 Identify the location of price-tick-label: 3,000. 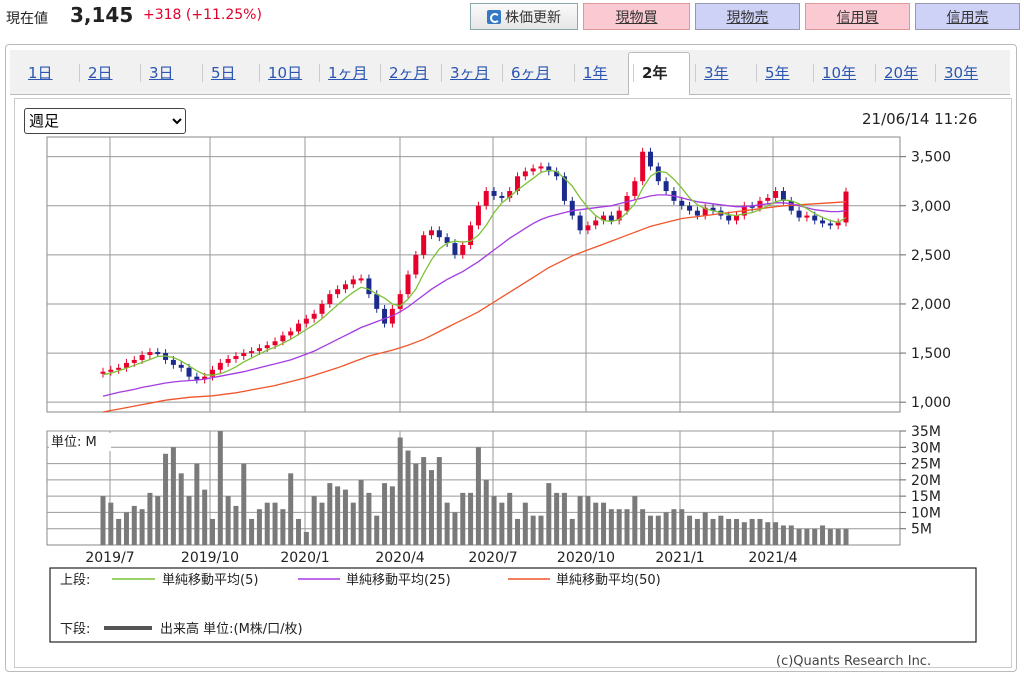
(931, 207).